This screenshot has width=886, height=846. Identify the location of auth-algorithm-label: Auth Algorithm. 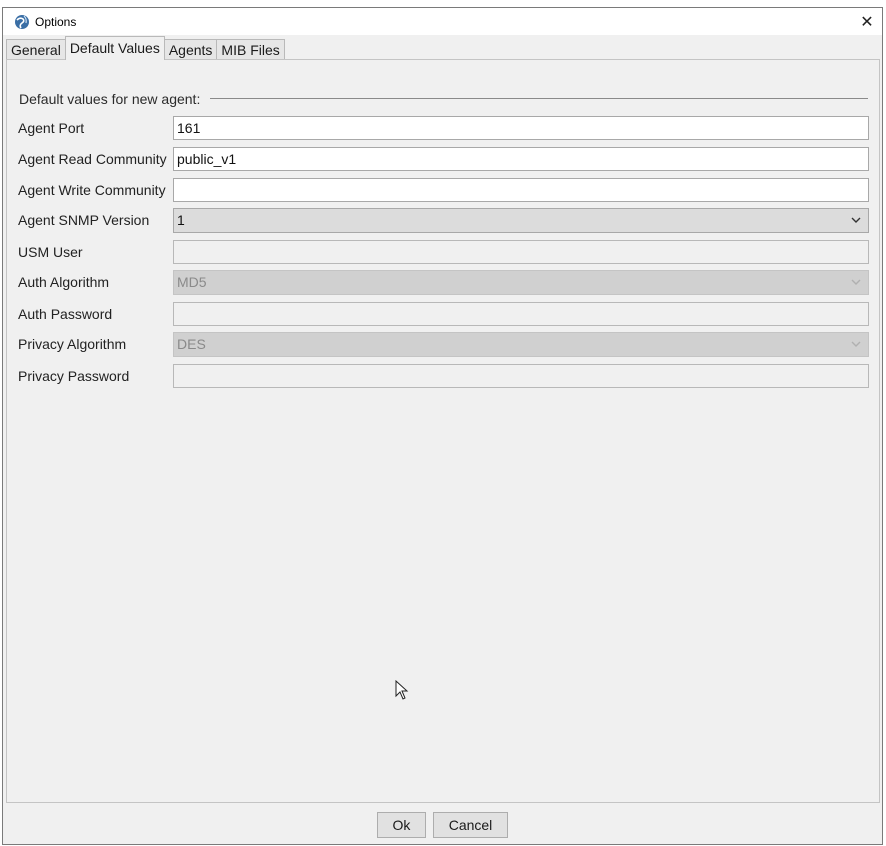
(64, 282).